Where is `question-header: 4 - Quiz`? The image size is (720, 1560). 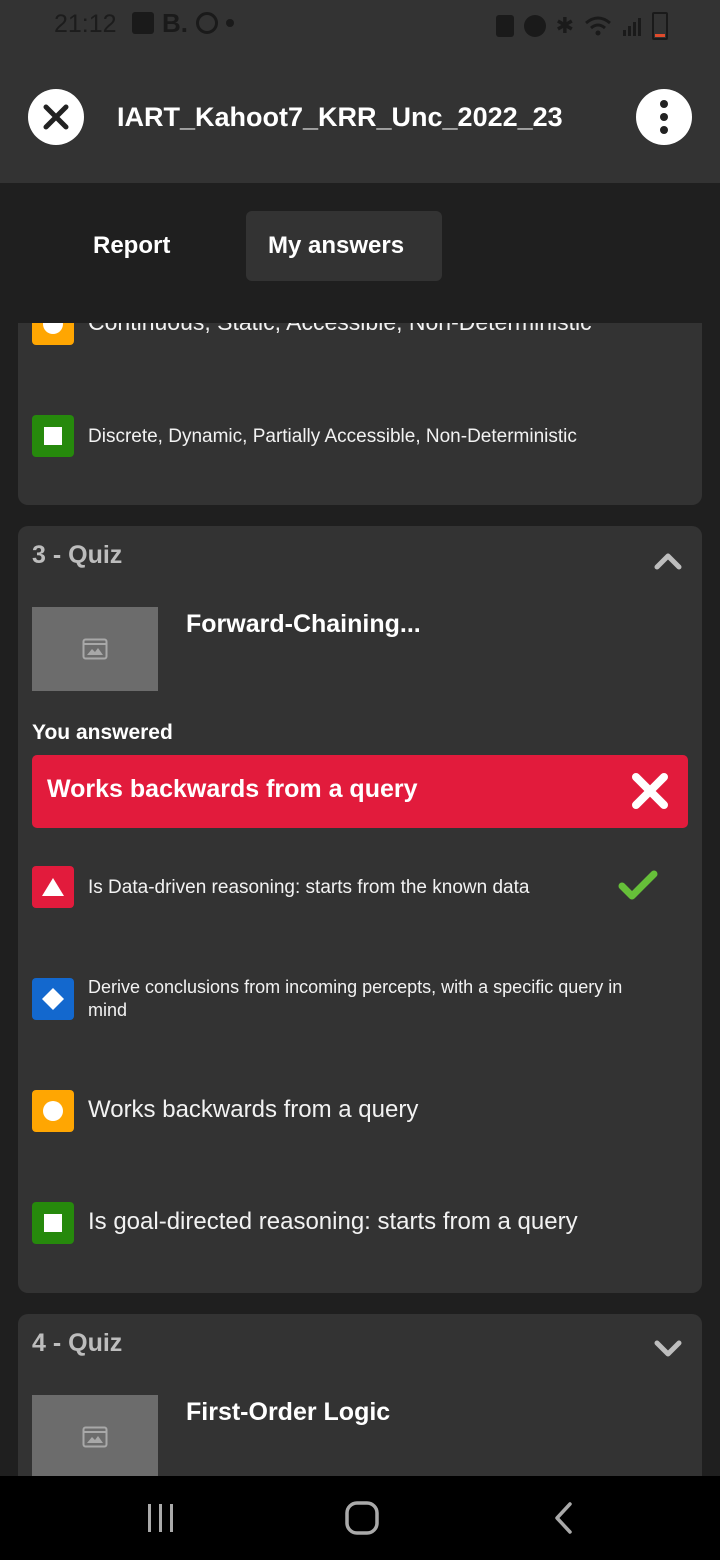 question-header: 4 - Quiz is located at coordinates (77, 1343).